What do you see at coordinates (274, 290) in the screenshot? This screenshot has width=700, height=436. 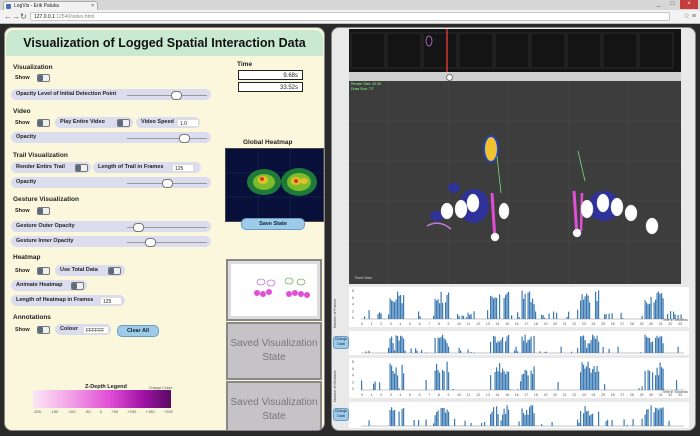 I see `saved-state-thumbnail` at bounding box center [274, 290].